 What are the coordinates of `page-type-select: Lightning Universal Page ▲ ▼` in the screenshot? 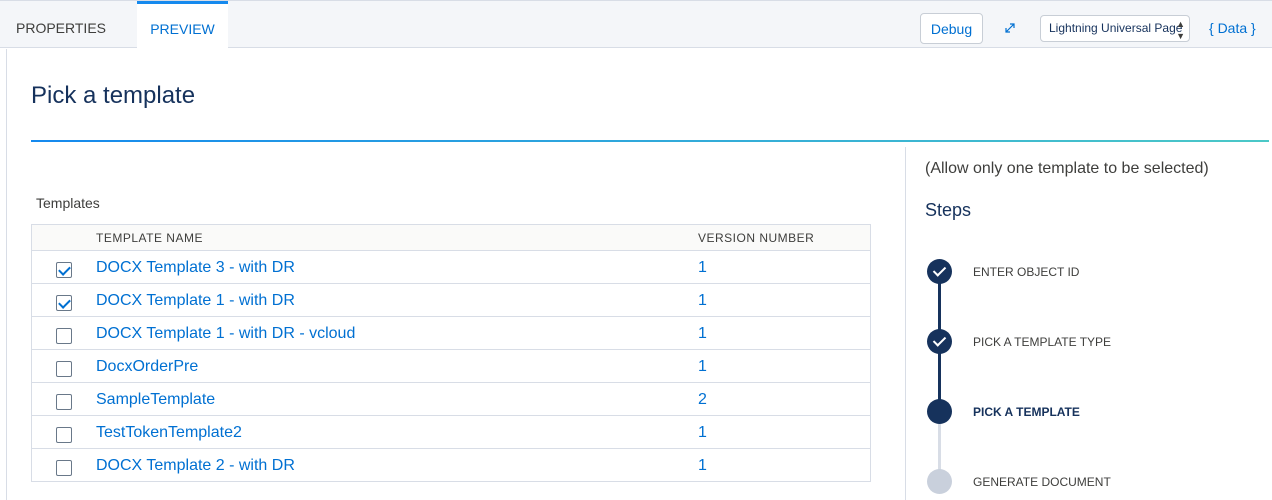 It's located at (1115, 28).